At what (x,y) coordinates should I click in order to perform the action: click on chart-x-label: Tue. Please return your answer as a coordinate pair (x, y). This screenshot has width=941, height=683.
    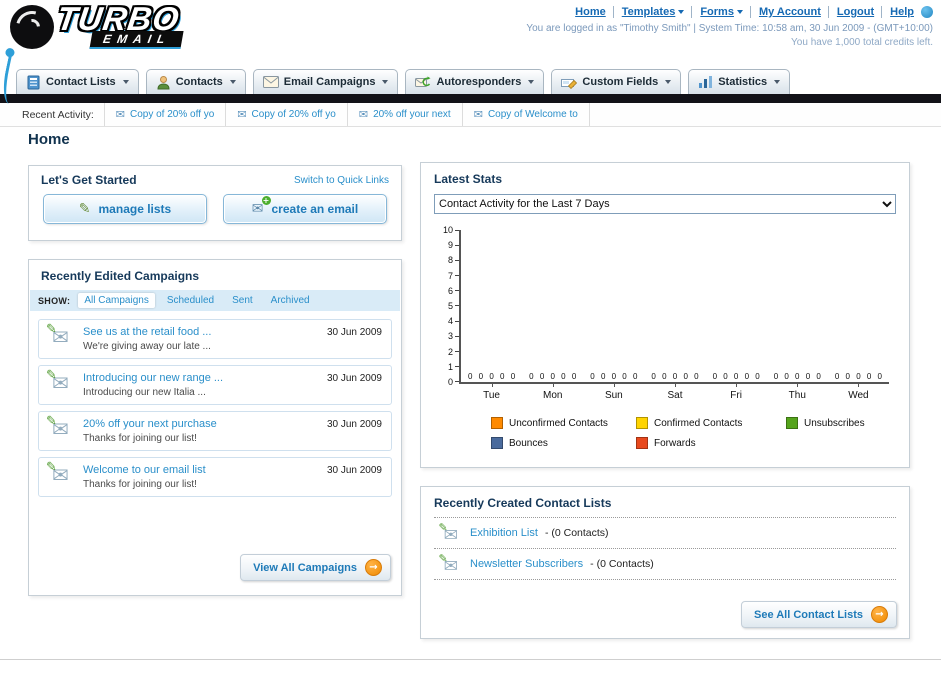
    Looking at the image, I should click on (491, 392).